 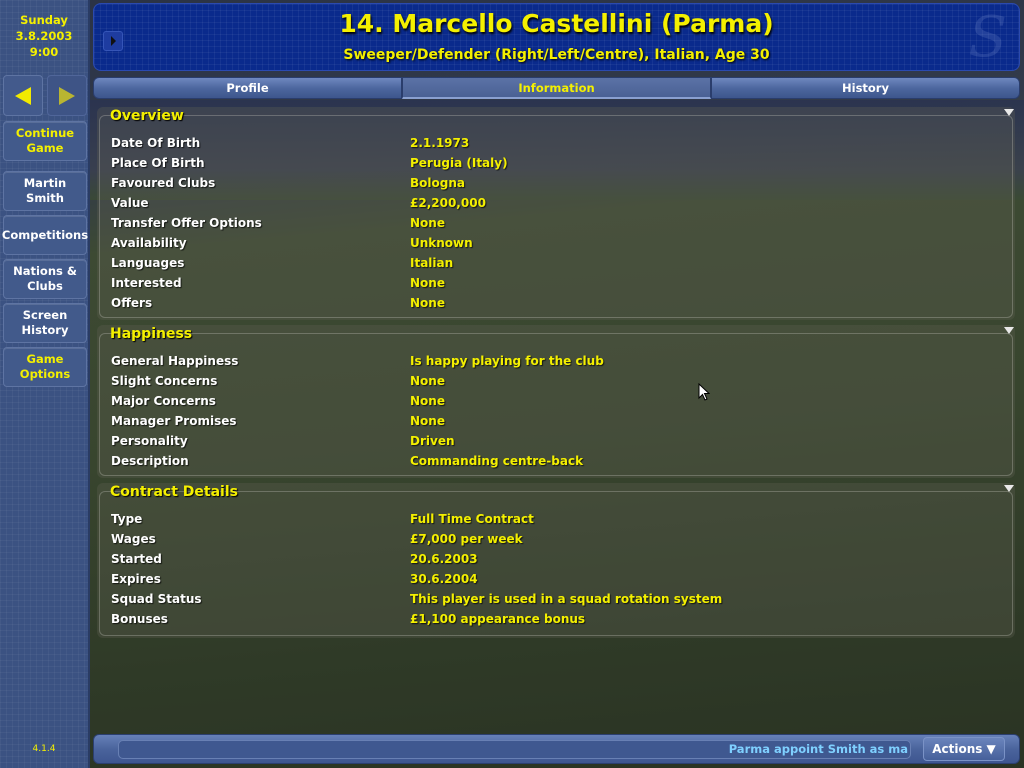 I want to click on row-label: Slight Concerns, so click(x=164, y=381).